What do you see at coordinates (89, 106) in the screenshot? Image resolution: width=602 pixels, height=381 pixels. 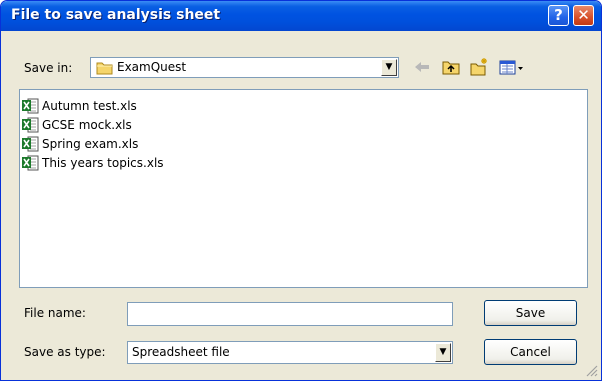 I see `file-name: Autumn test.xls` at bounding box center [89, 106].